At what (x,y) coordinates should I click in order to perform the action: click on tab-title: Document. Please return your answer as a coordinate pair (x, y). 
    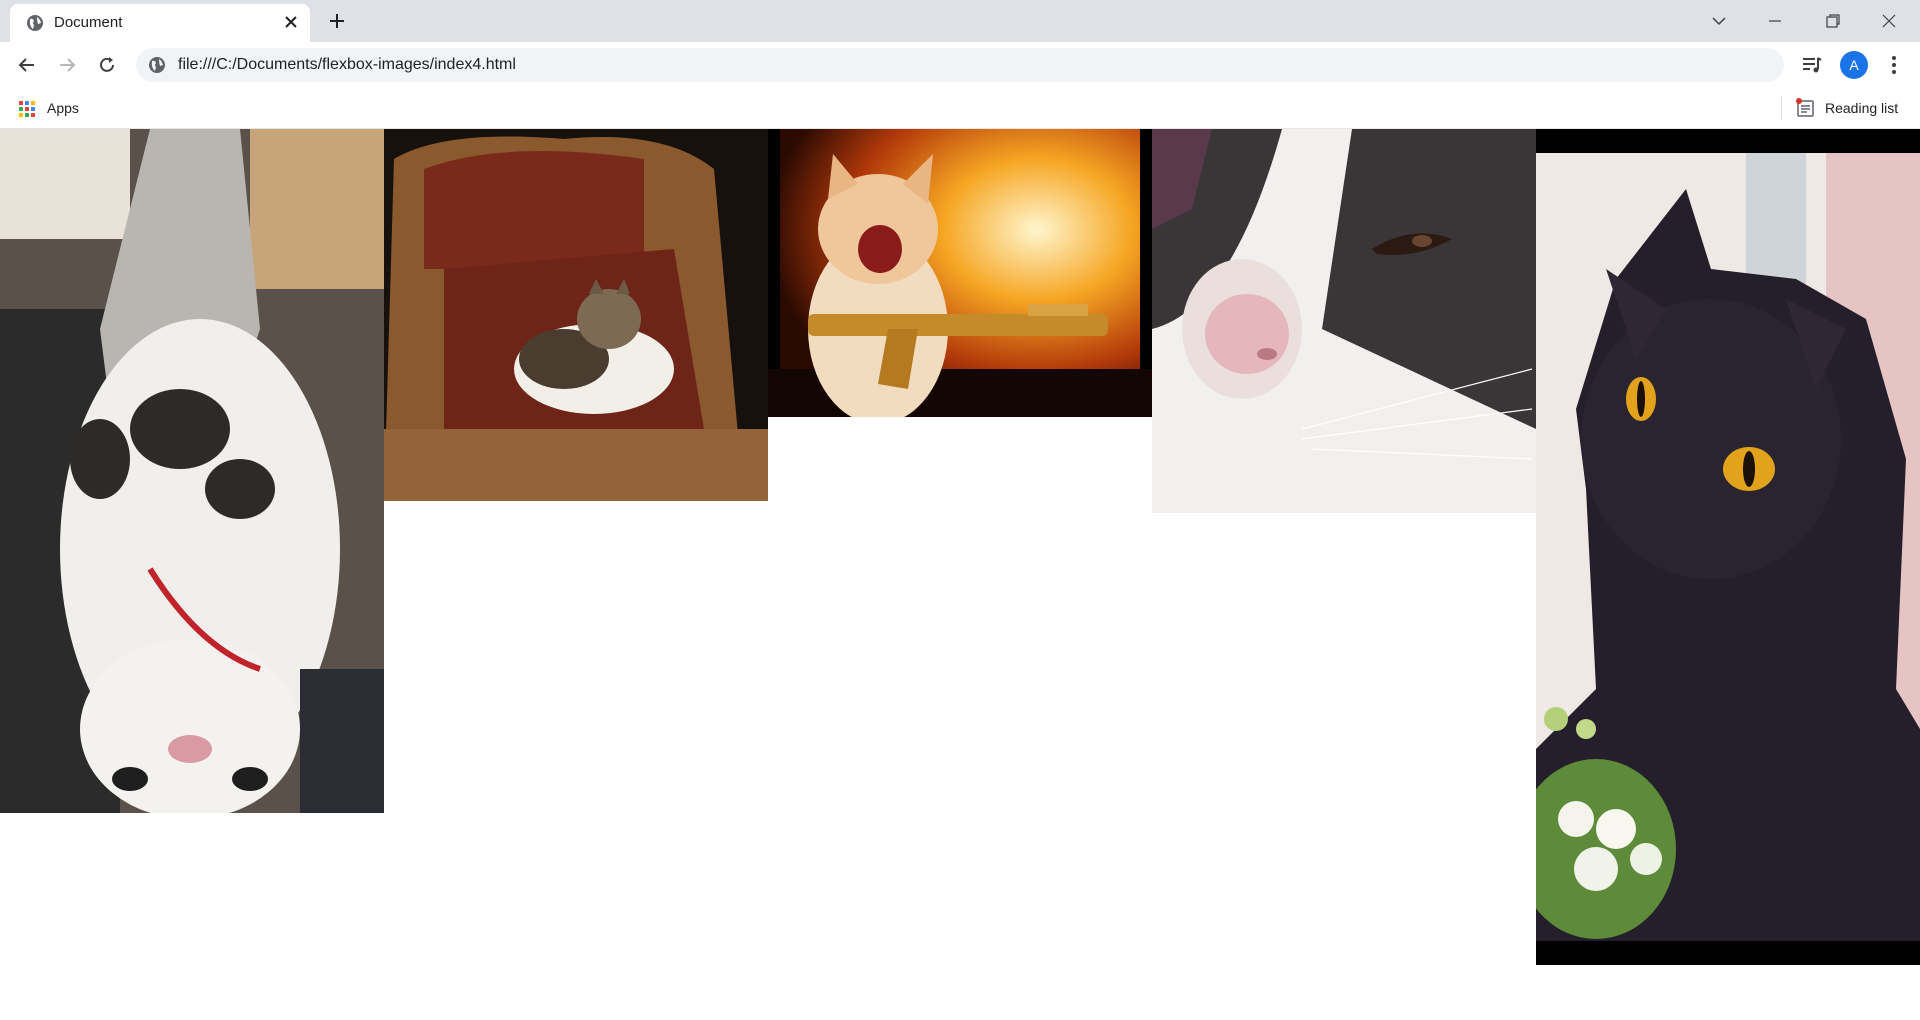
    Looking at the image, I should click on (88, 22).